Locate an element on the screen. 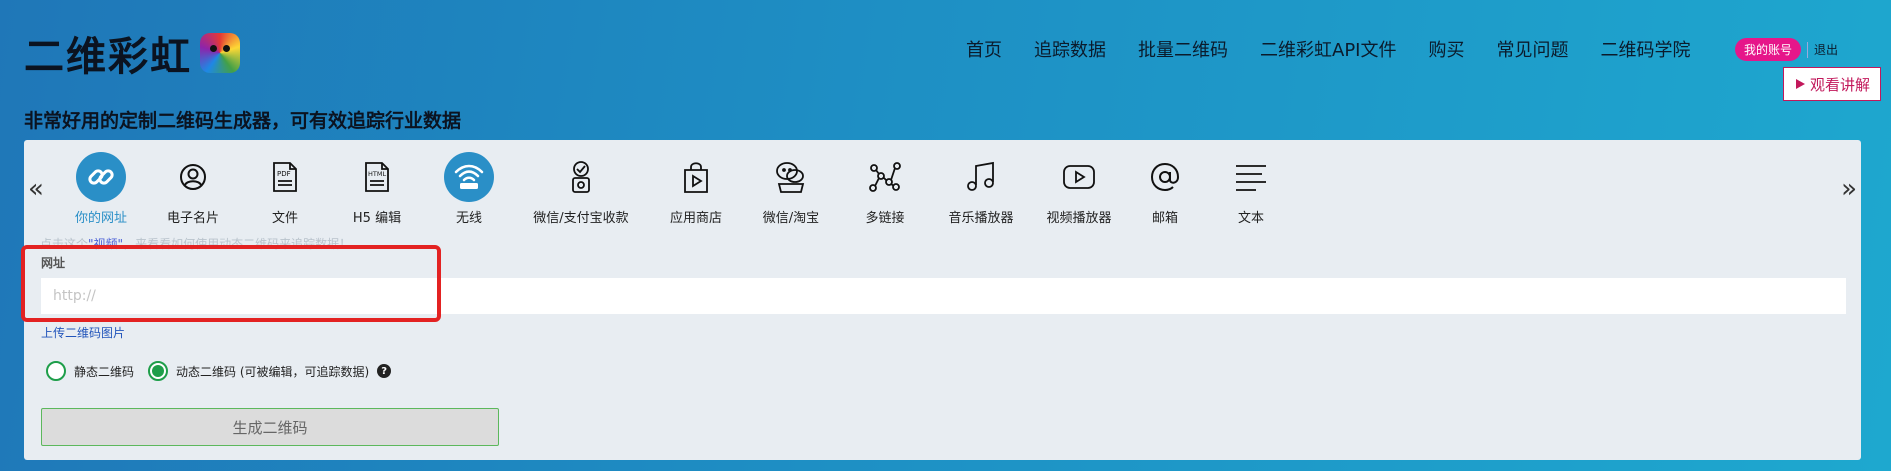  dynamic-qr-label: 动态二维码 (可被编辑，可追踪数据) is located at coordinates (273, 371).